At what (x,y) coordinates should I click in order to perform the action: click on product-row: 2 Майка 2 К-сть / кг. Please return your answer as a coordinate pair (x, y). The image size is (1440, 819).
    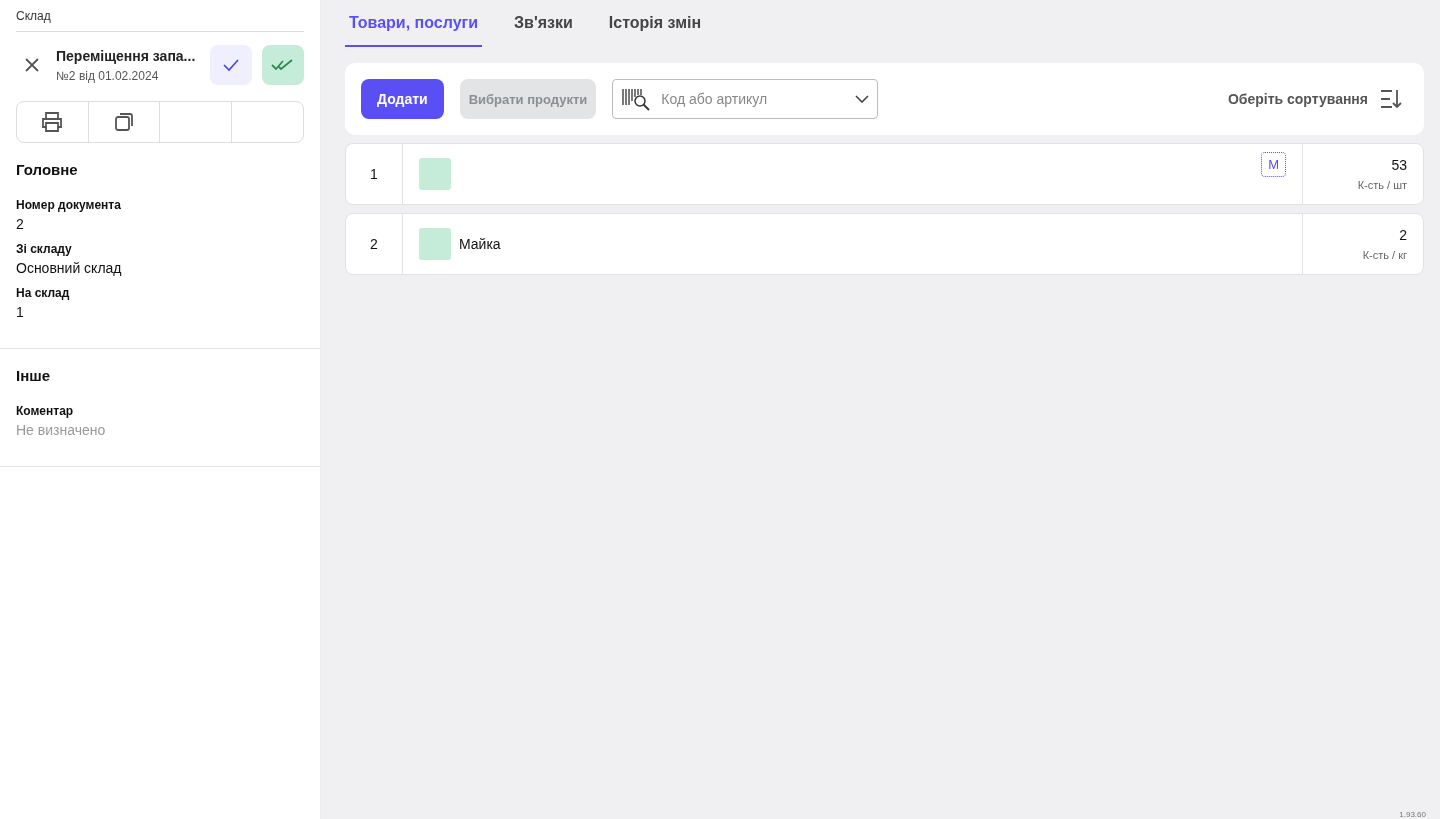
    Looking at the image, I should click on (884, 244).